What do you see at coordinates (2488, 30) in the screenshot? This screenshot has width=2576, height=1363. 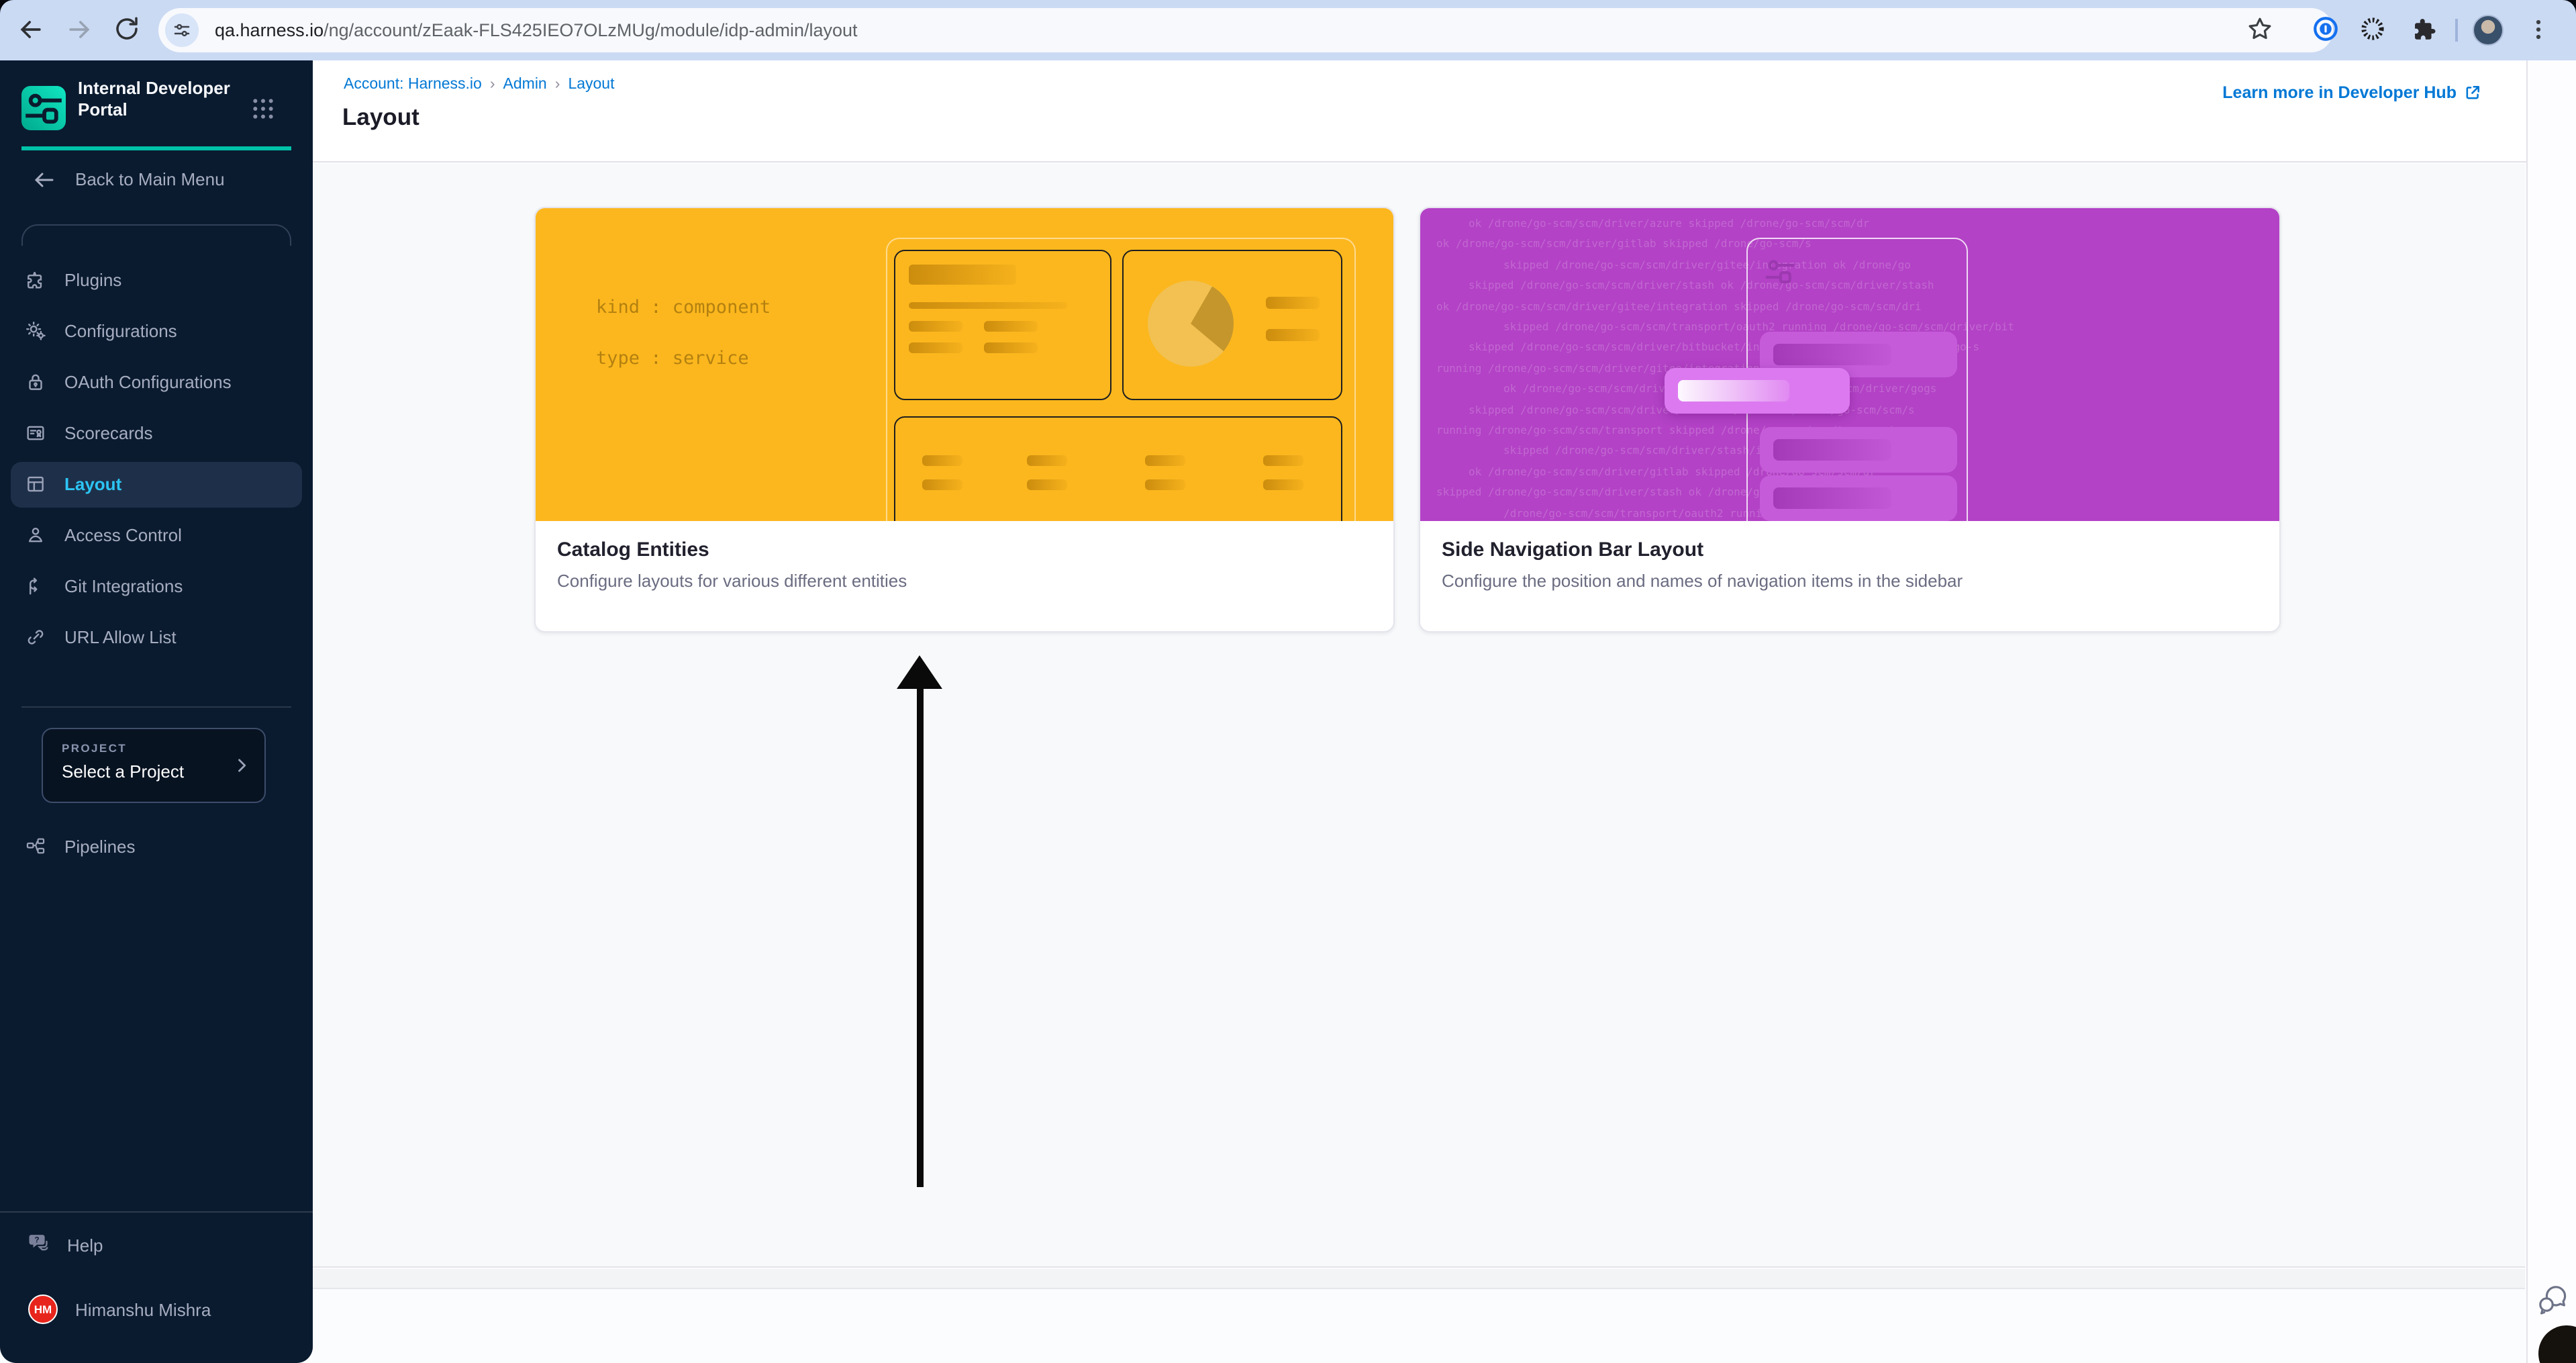 I see `browser-profile-avatar` at bounding box center [2488, 30].